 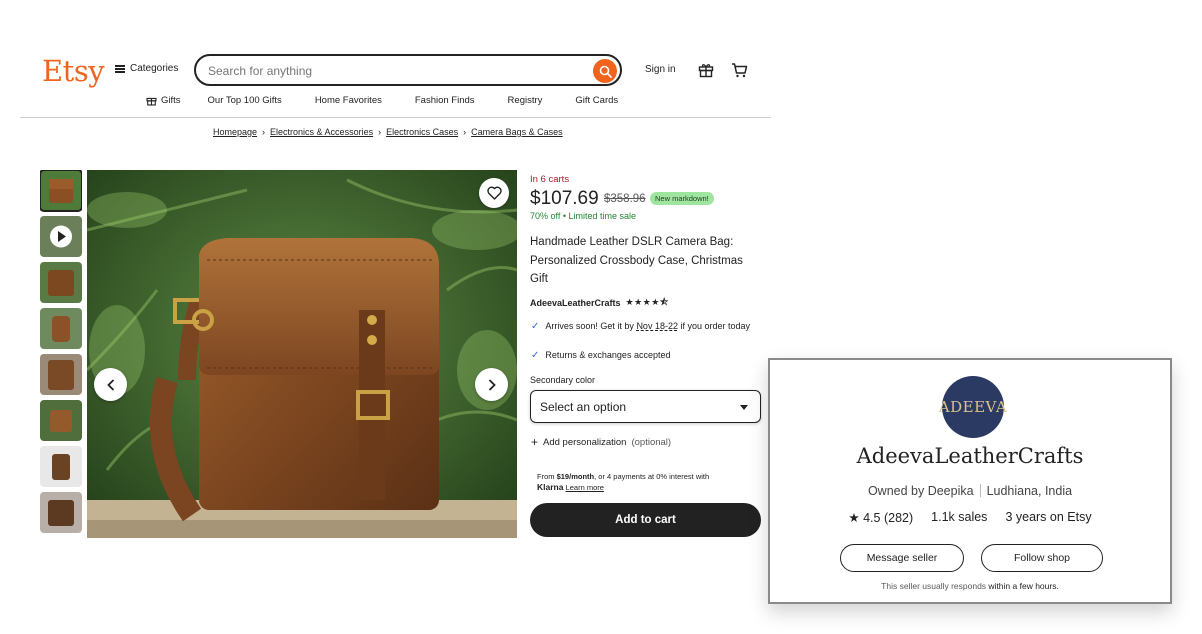 I want to click on secondary-color-label: Secondary color, so click(x=563, y=380).